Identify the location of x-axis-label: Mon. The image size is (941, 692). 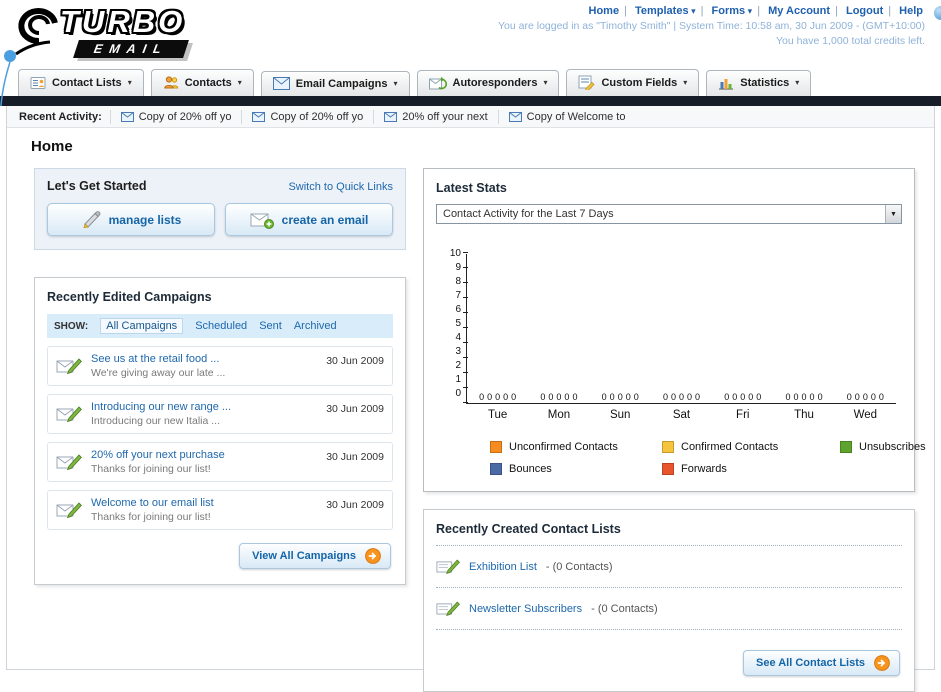
(559, 415).